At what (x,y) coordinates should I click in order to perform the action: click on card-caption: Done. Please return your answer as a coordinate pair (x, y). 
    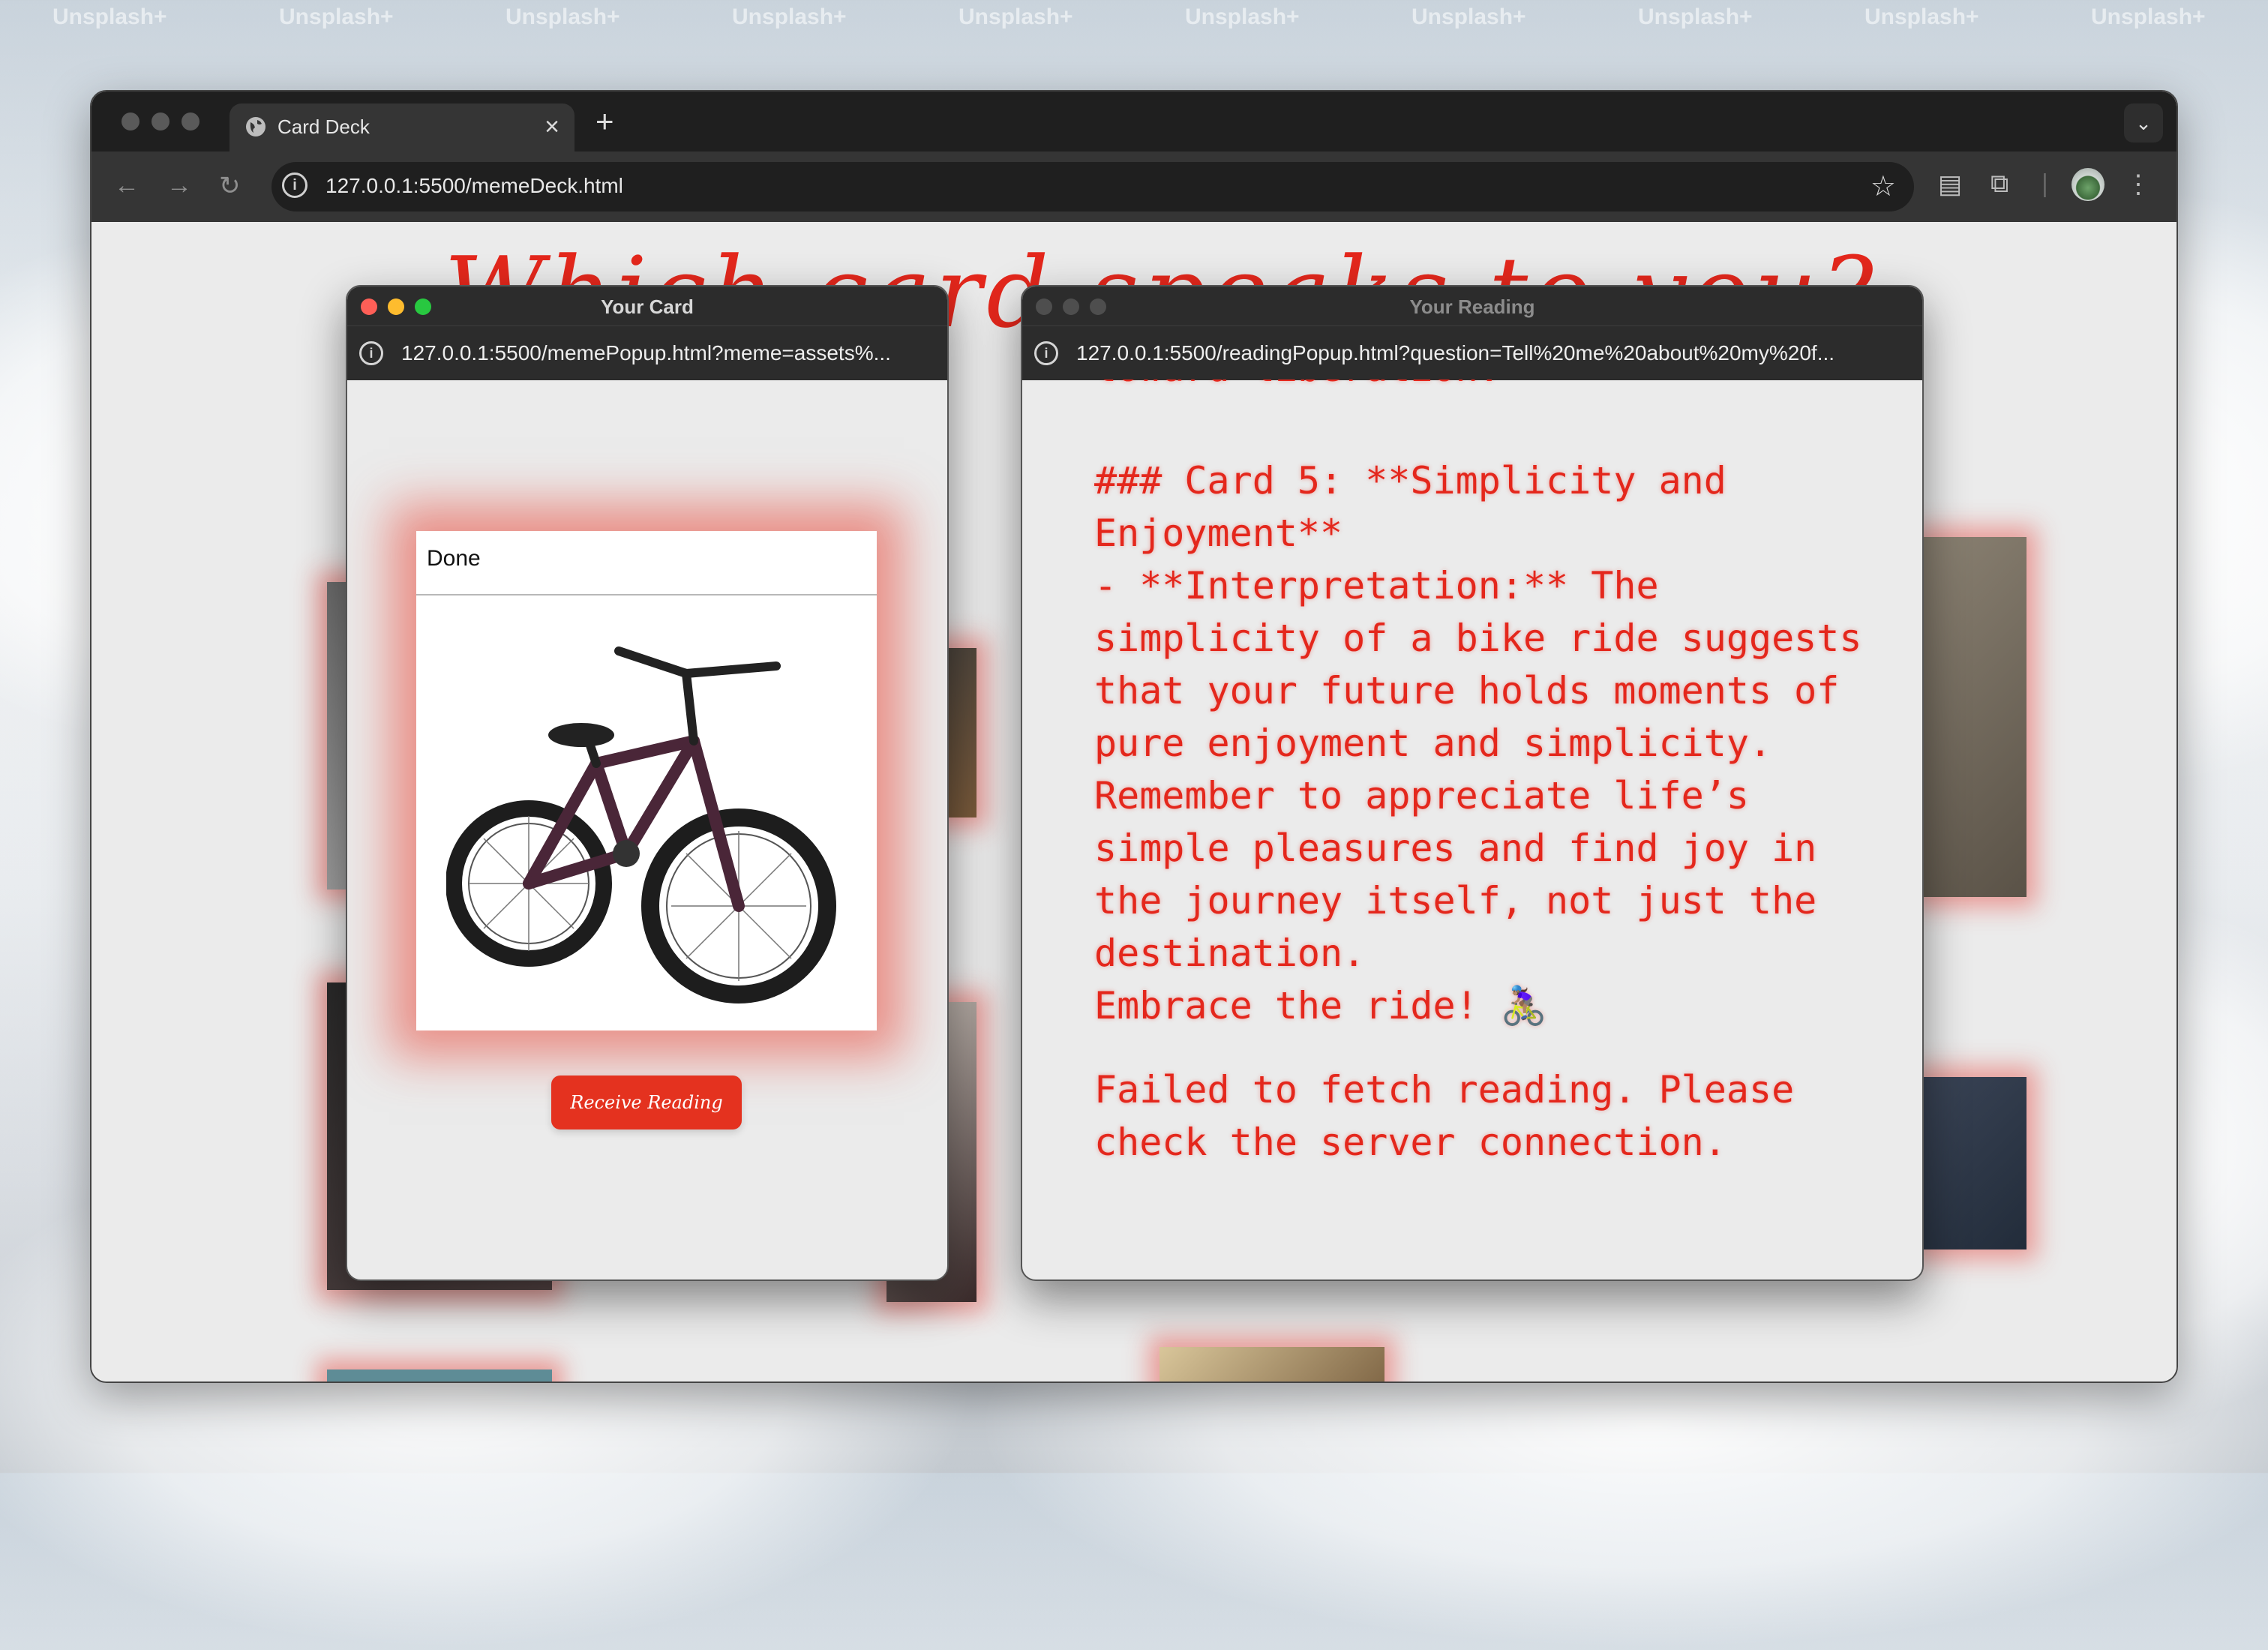
    Looking at the image, I should click on (454, 558).